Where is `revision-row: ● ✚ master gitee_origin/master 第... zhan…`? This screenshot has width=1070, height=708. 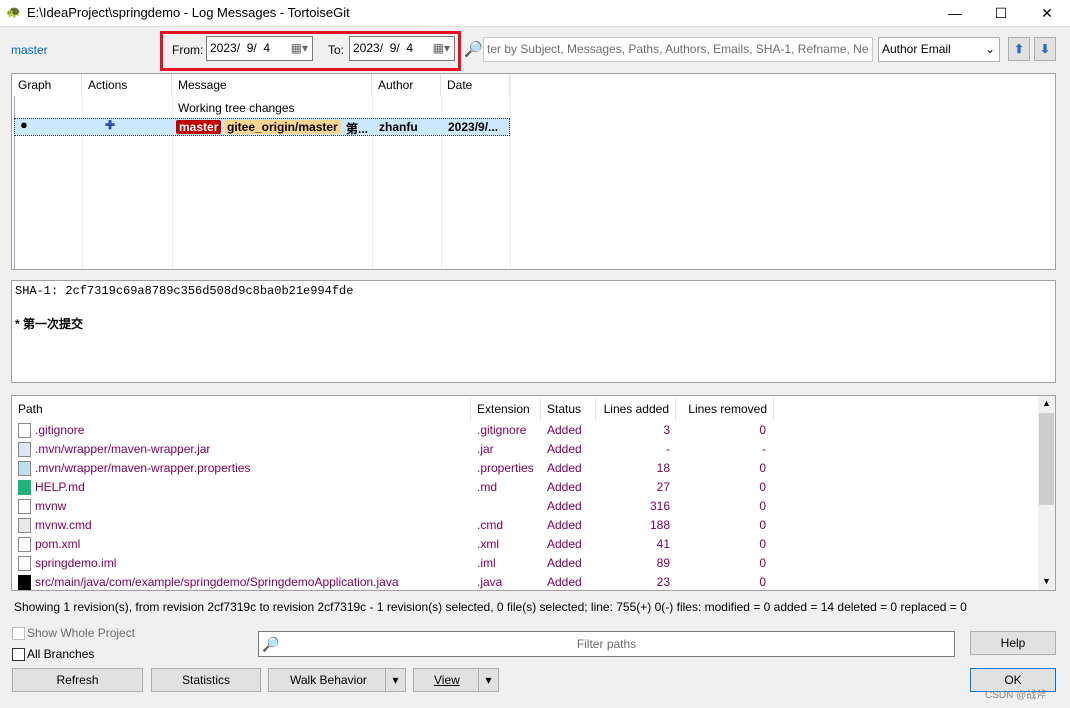 revision-row: ● ✚ master gitee_origin/master 第... zhan… is located at coordinates (262, 126).